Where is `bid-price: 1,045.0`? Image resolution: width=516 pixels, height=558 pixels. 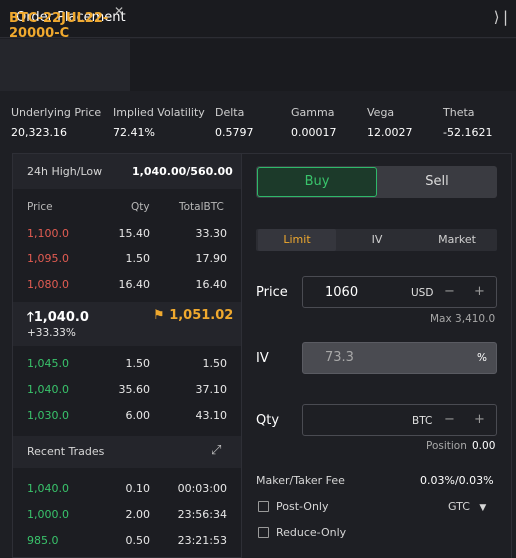
bid-price: 1,045.0 is located at coordinates (48, 363).